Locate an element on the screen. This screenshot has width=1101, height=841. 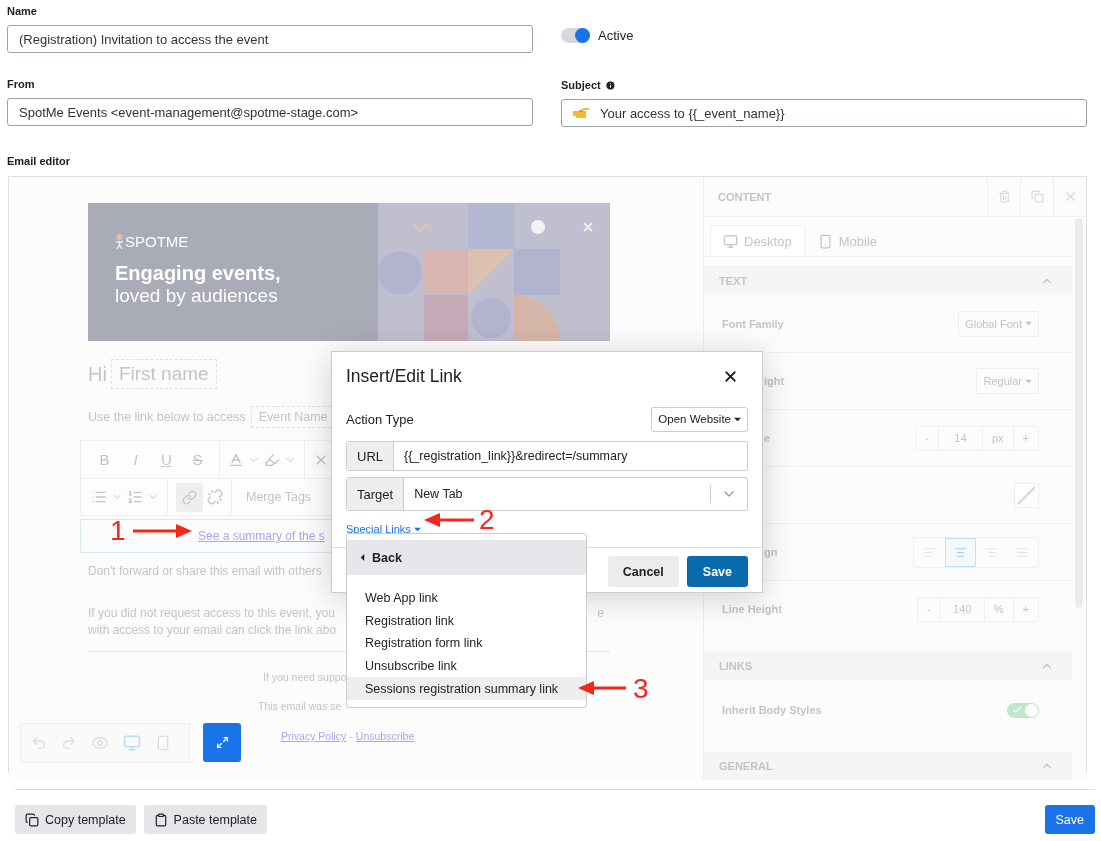
special-links-menu: Special Links is located at coordinates (383, 529).